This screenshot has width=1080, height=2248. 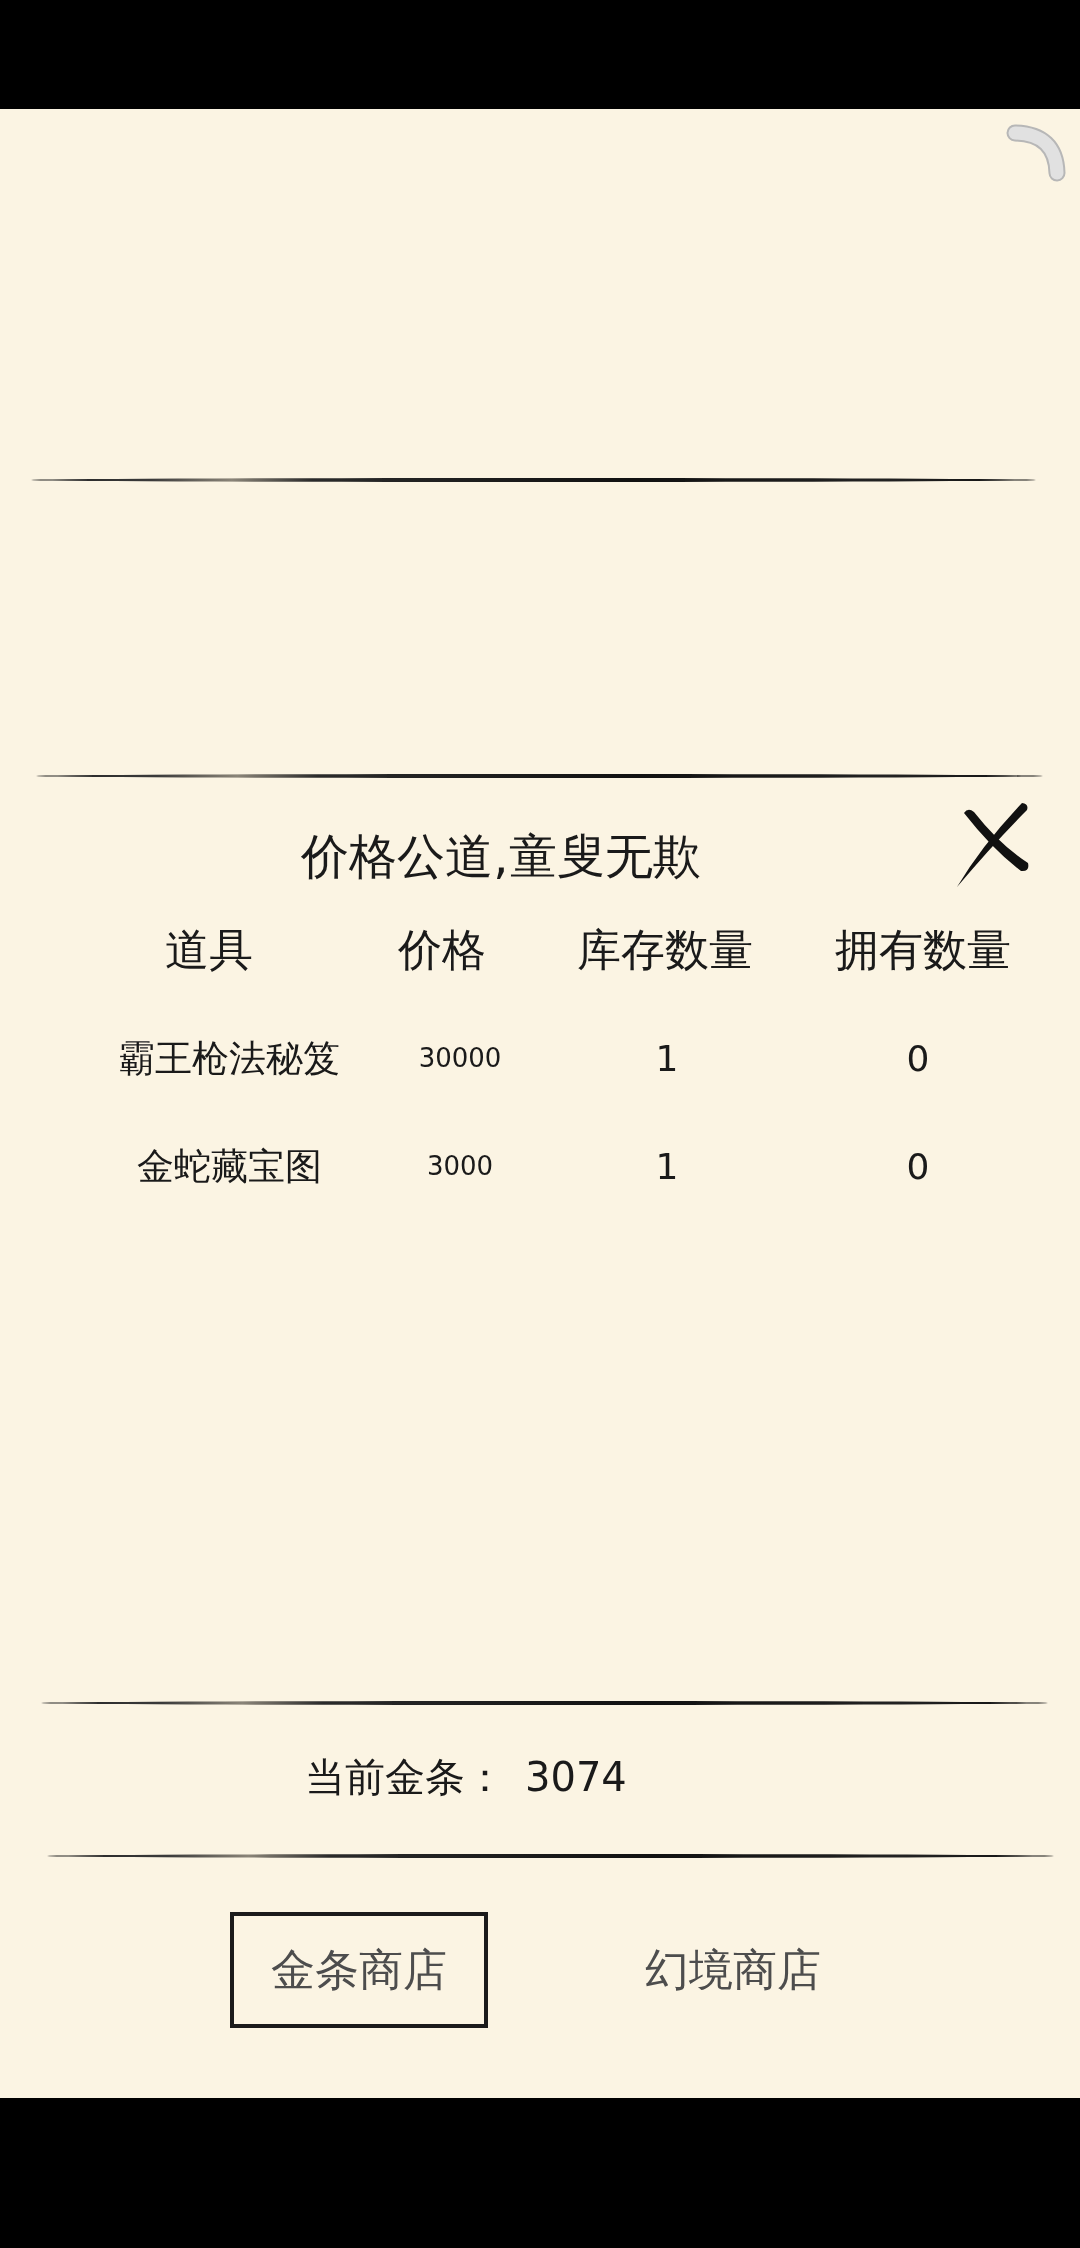 I want to click on column-header: 价格, so click(x=442, y=950).